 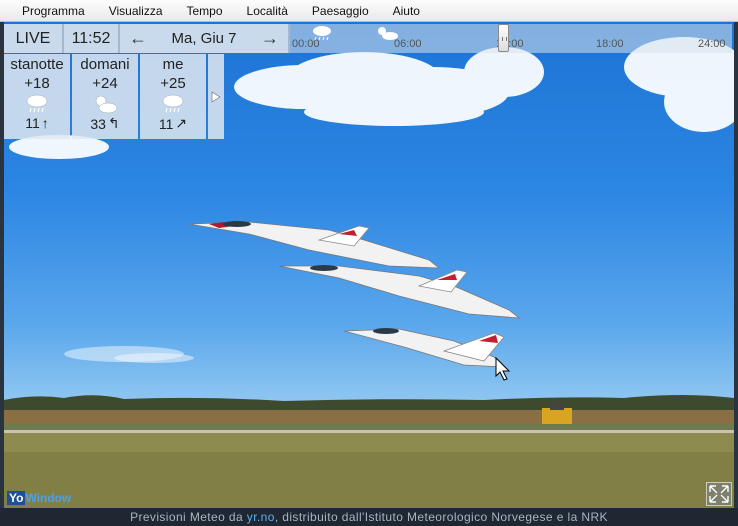 I want to click on forecast-day: stanotte +18 11 ↑, so click(x=37, y=96).